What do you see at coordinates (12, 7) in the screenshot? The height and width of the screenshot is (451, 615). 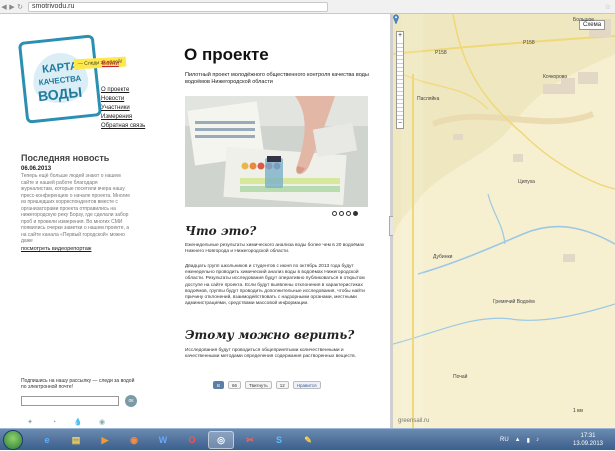 I see `forward-icon: ▶` at bounding box center [12, 7].